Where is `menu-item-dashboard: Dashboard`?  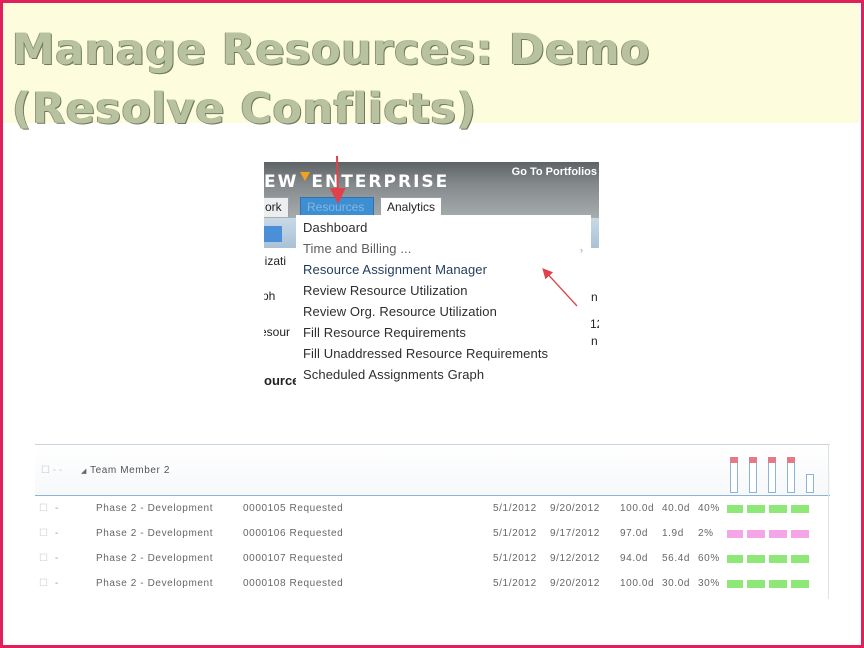
menu-item-dashboard: Dashboard is located at coordinates (335, 227).